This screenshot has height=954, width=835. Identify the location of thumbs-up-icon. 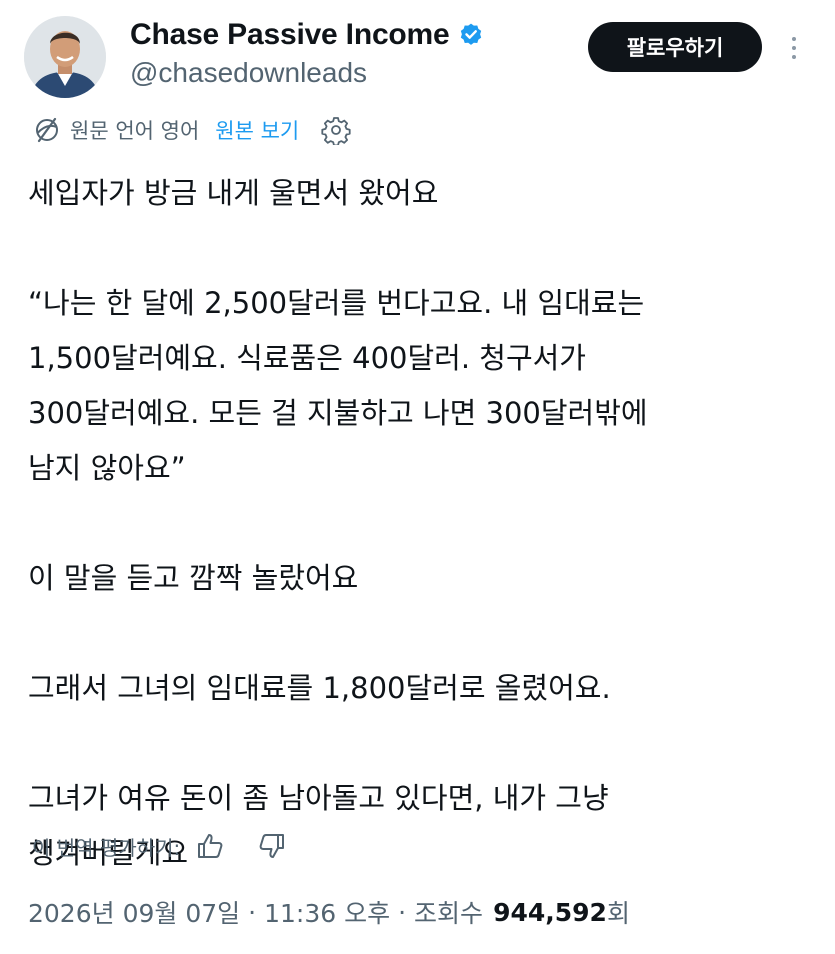
(210, 846).